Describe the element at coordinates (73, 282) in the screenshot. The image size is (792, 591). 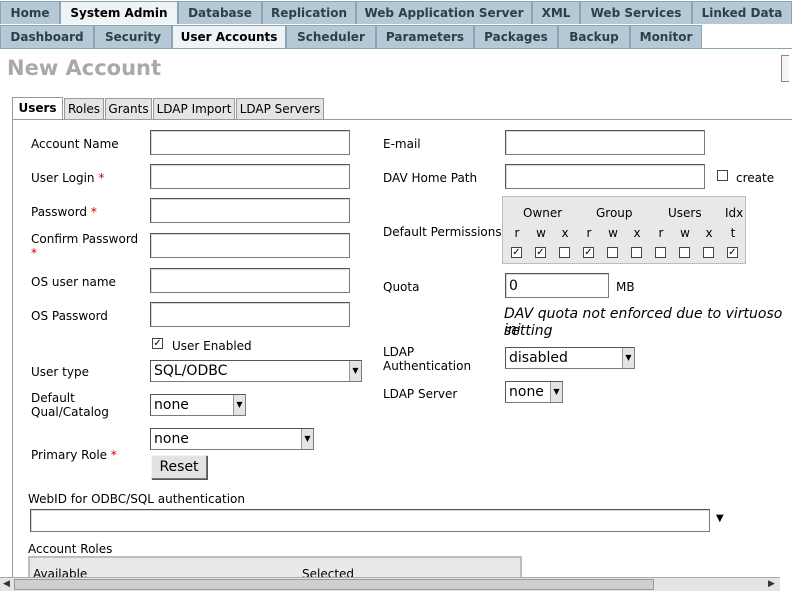
I see `os-user-name-label: OS user name` at that location.